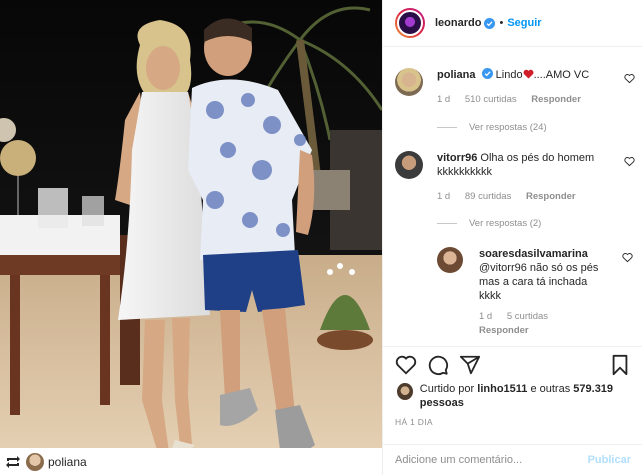  I want to click on add-comment-bar: Publicar, so click(512, 459).